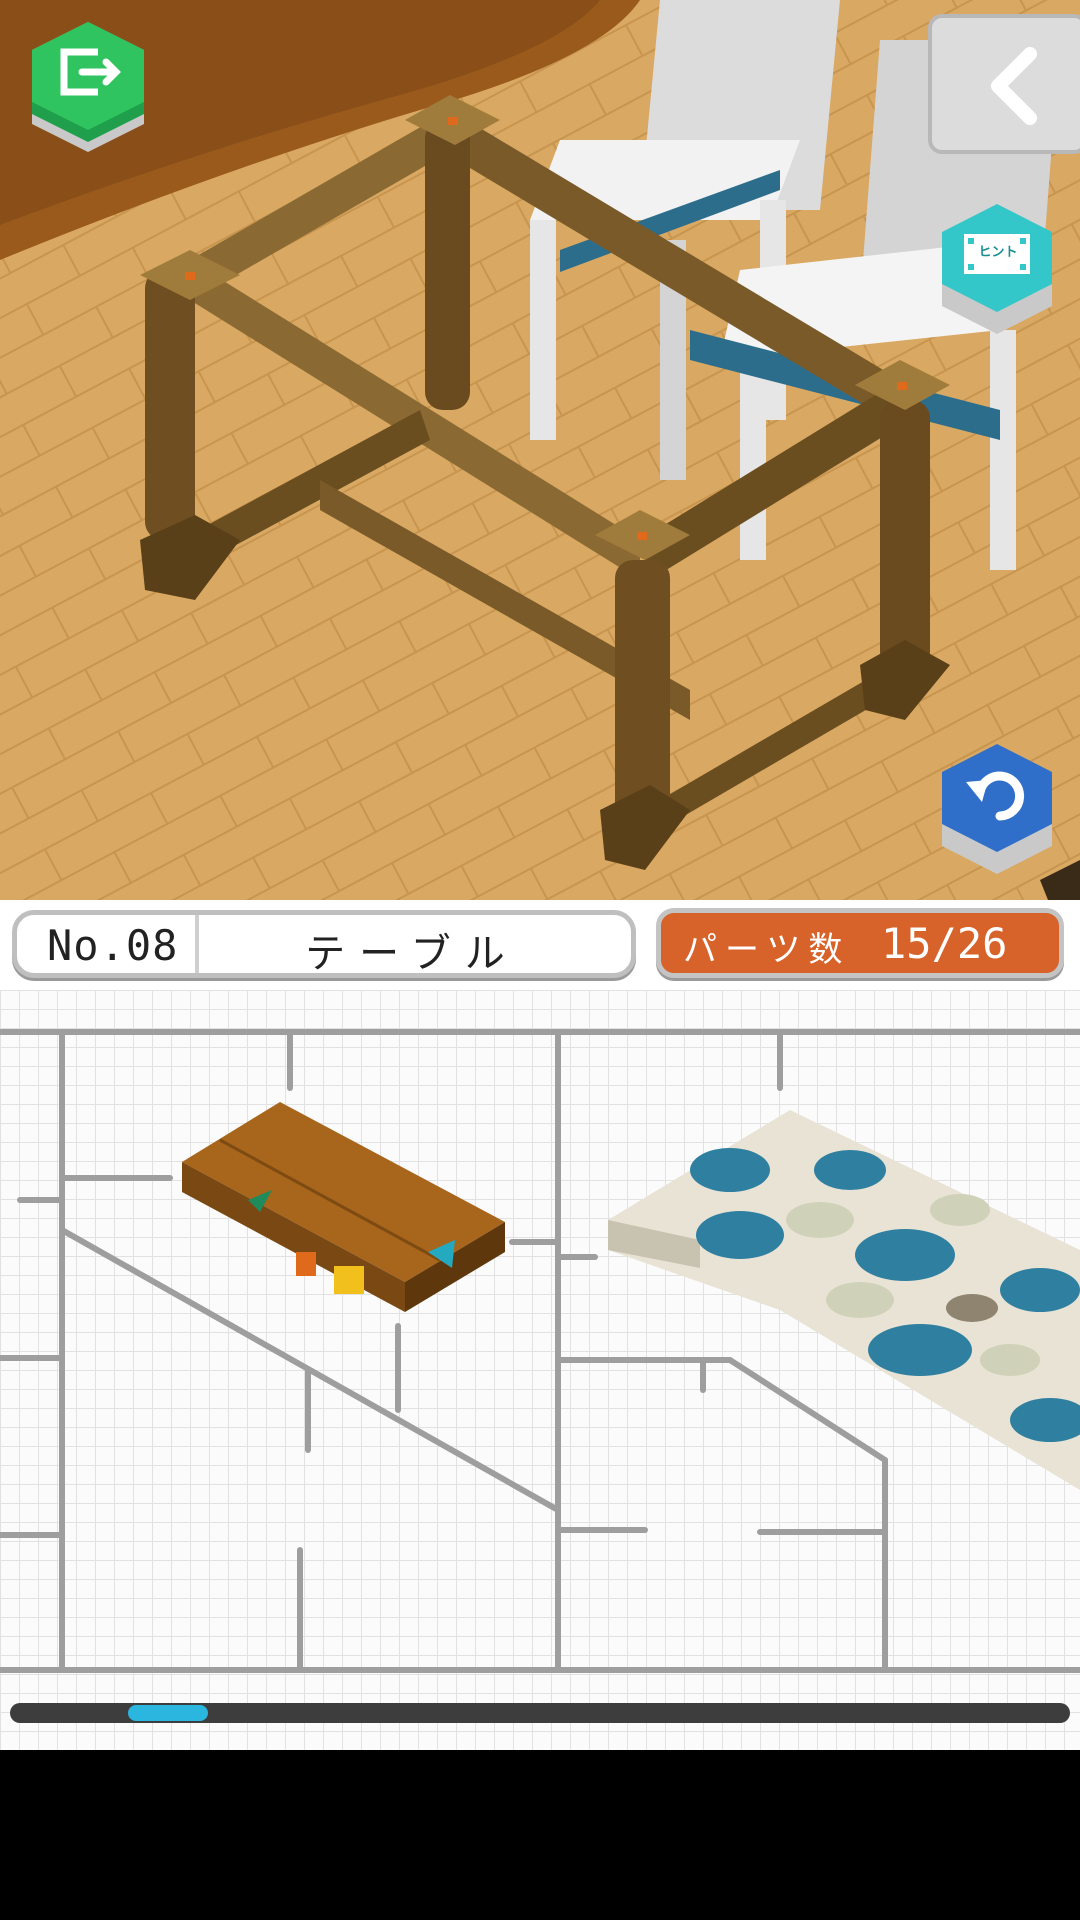  What do you see at coordinates (944, 943) in the screenshot?
I see `parts-count: 15/26` at bounding box center [944, 943].